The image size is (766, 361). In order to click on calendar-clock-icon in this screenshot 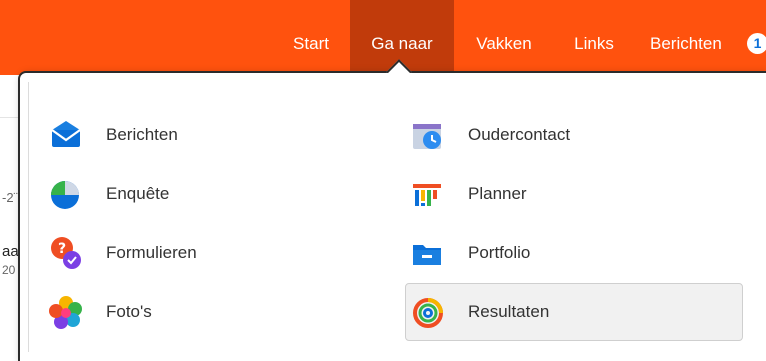, I will do `click(428, 135)`.